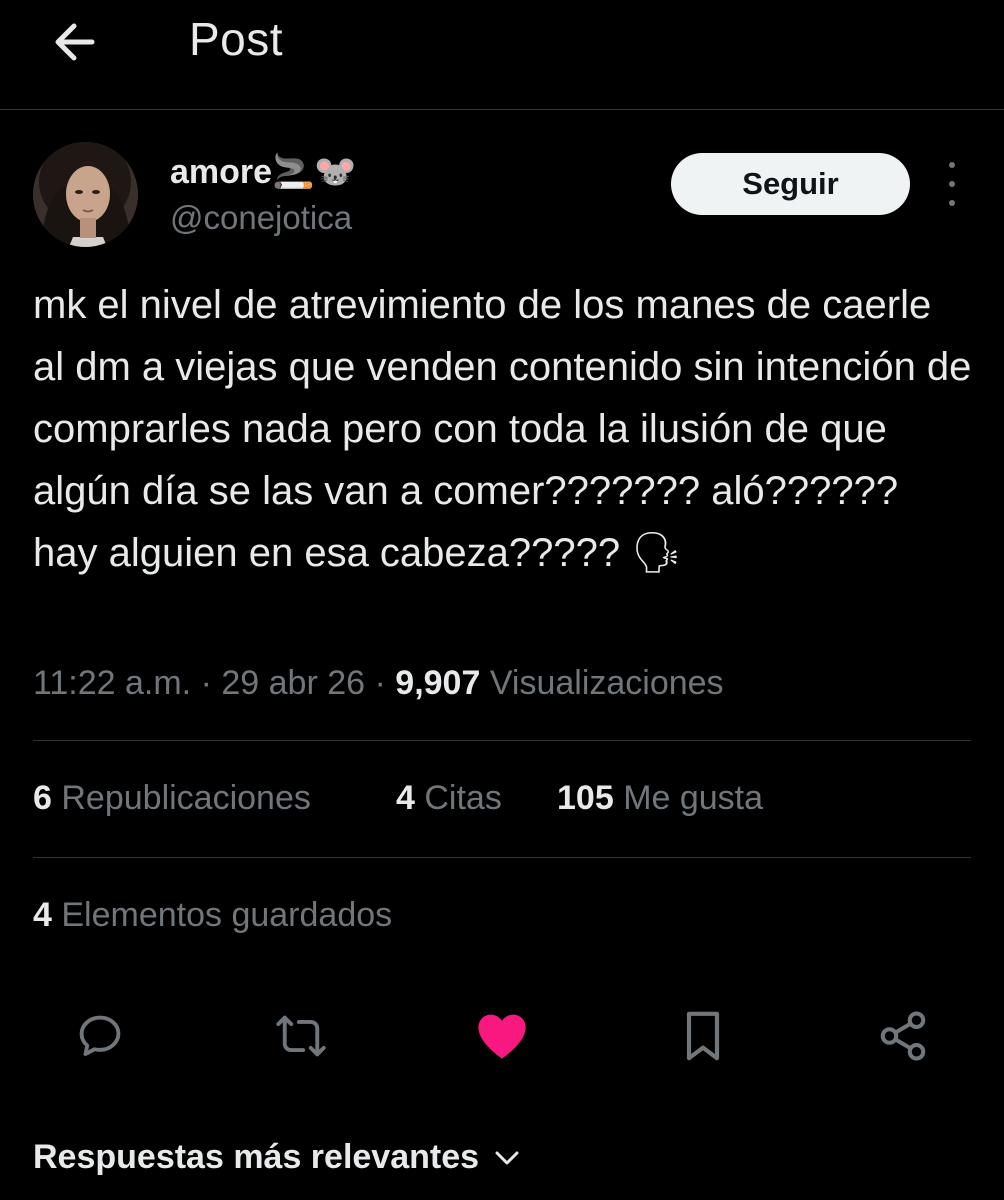  Describe the element at coordinates (507, 1157) in the screenshot. I see `chevron-down-icon` at that location.